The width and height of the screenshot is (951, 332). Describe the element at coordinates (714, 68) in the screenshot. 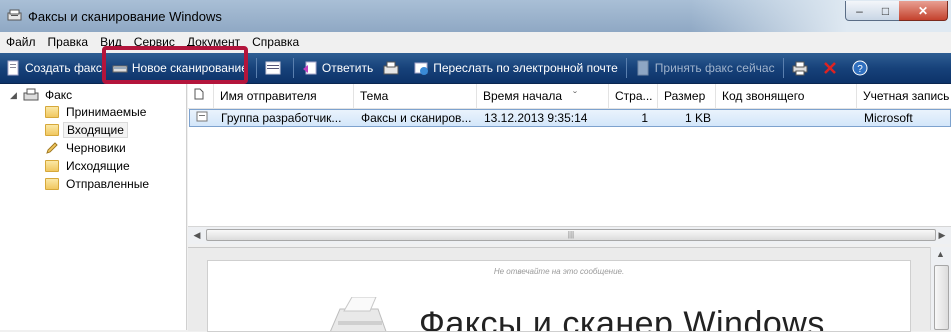

I see `receive-fax-now-label: Принять факс сейчас` at that location.